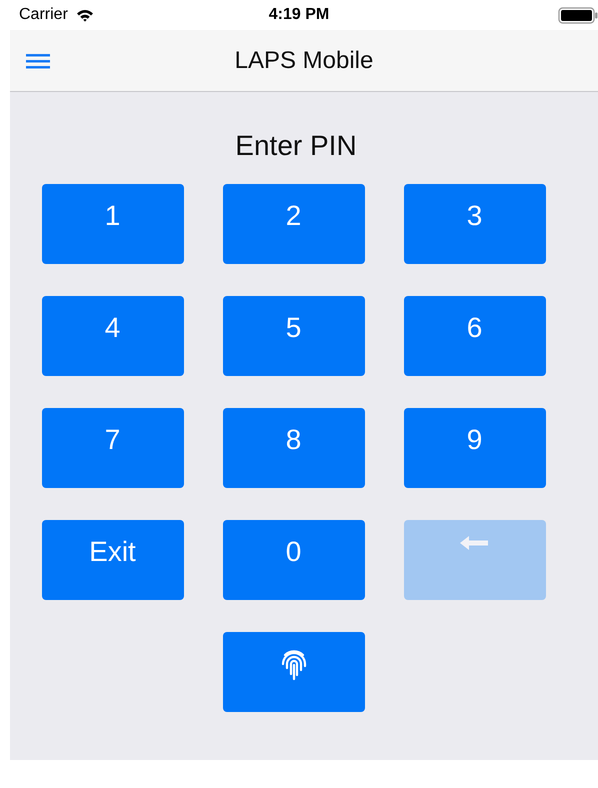 This screenshot has height=788, width=598. I want to click on keypad-button: 4, so click(113, 336).